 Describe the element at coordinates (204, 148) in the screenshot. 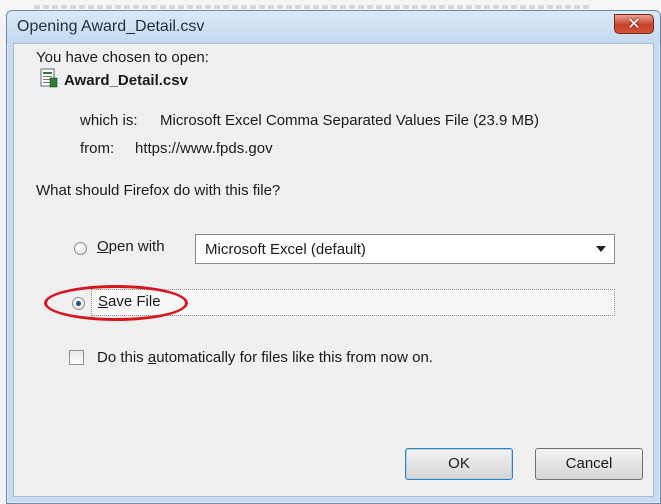

I see `file-source-value: https://www.fpds.gov` at that location.